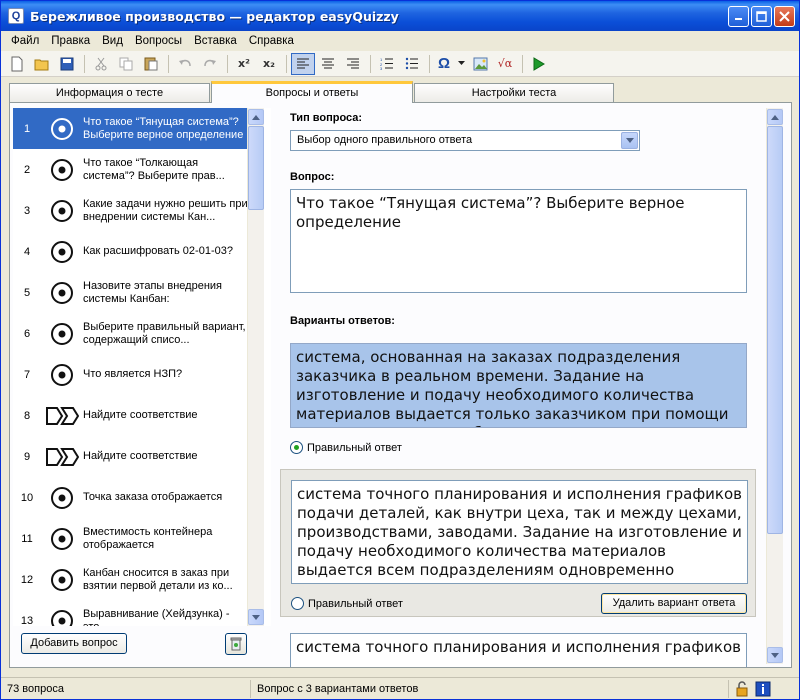 This screenshot has height=700, width=800. Describe the element at coordinates (505, 64) in the screenshot. I see `insert-formula-button: √α` at that location.